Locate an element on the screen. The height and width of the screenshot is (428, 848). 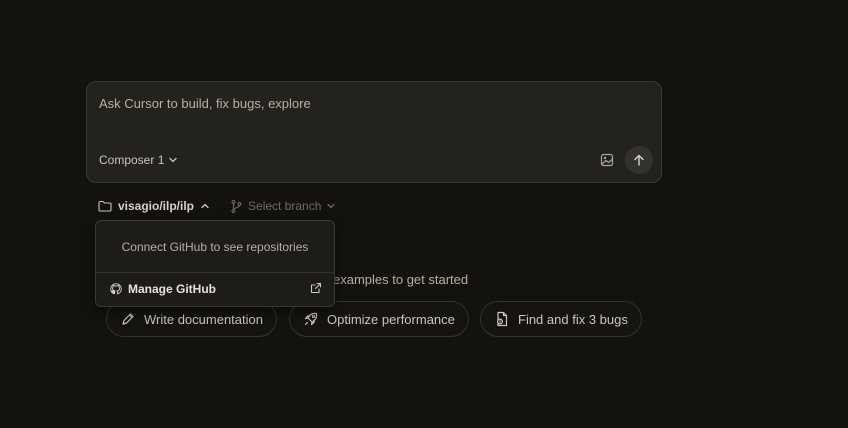
external-link-icon is located at coordinates (316, 288).